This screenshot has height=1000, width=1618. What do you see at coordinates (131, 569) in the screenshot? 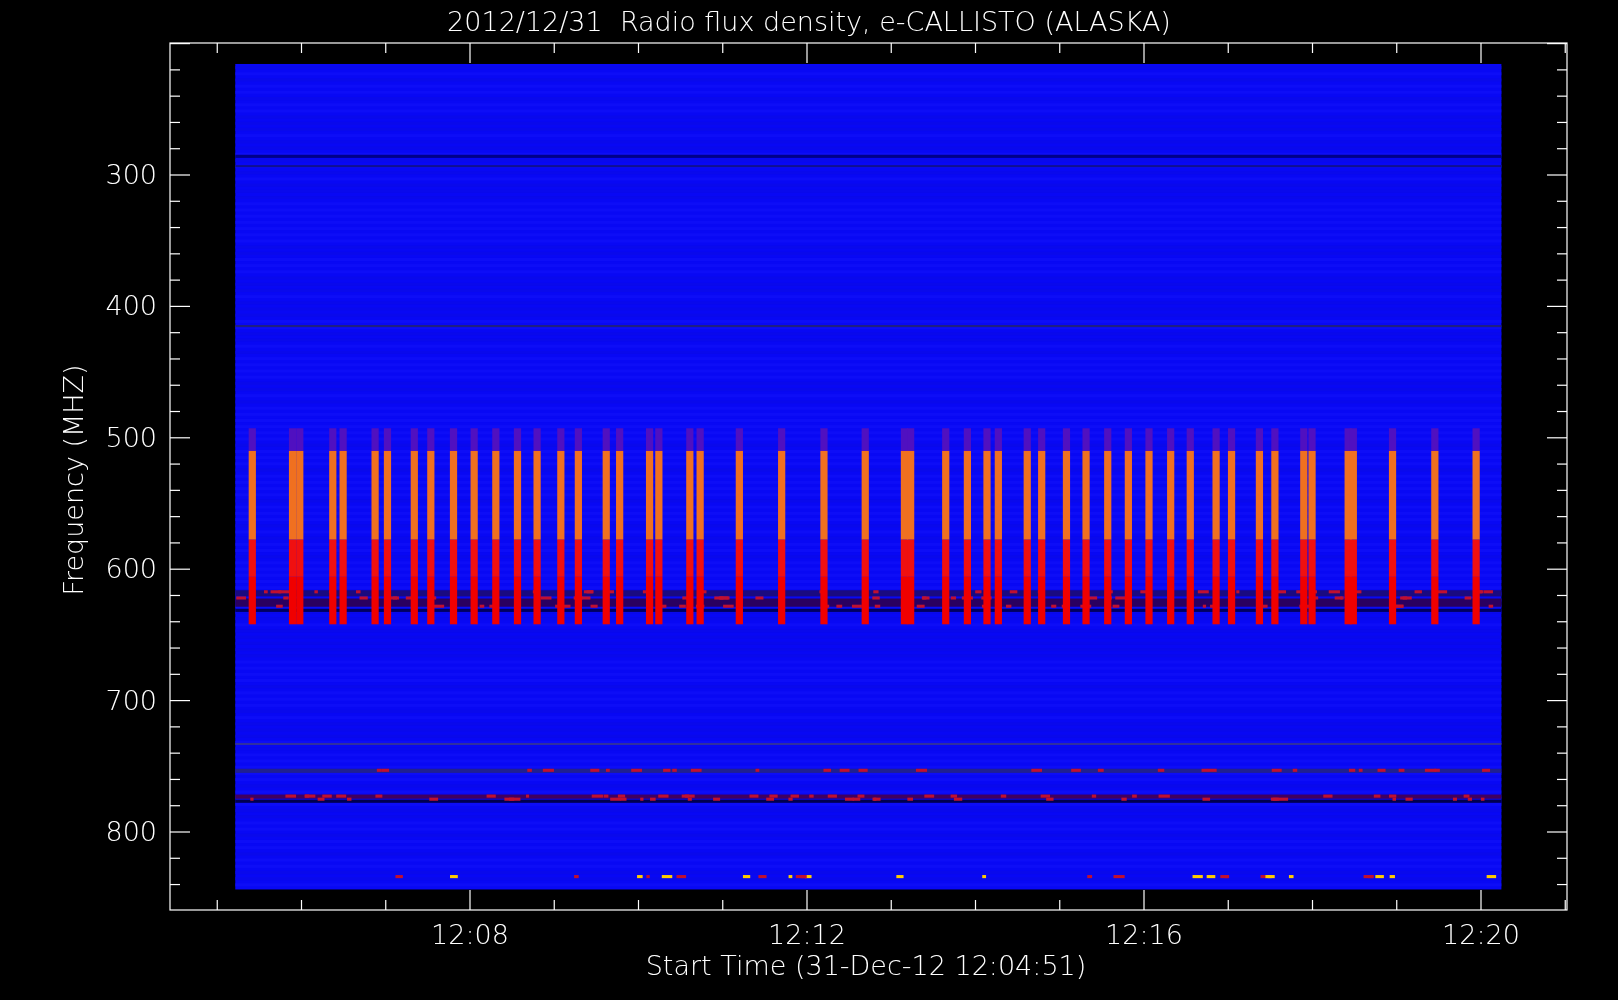
I see `y-tick-label: 600` at bounding box center [131, 569].